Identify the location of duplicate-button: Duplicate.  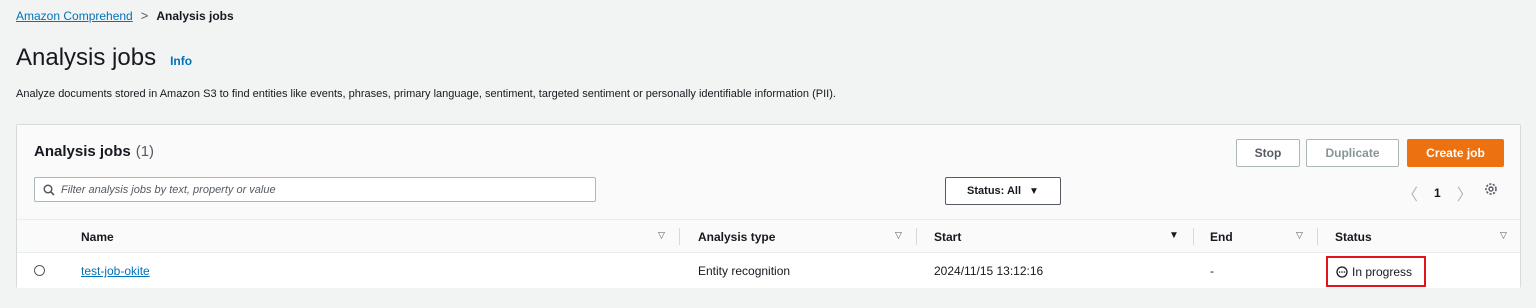
(1352, 153).